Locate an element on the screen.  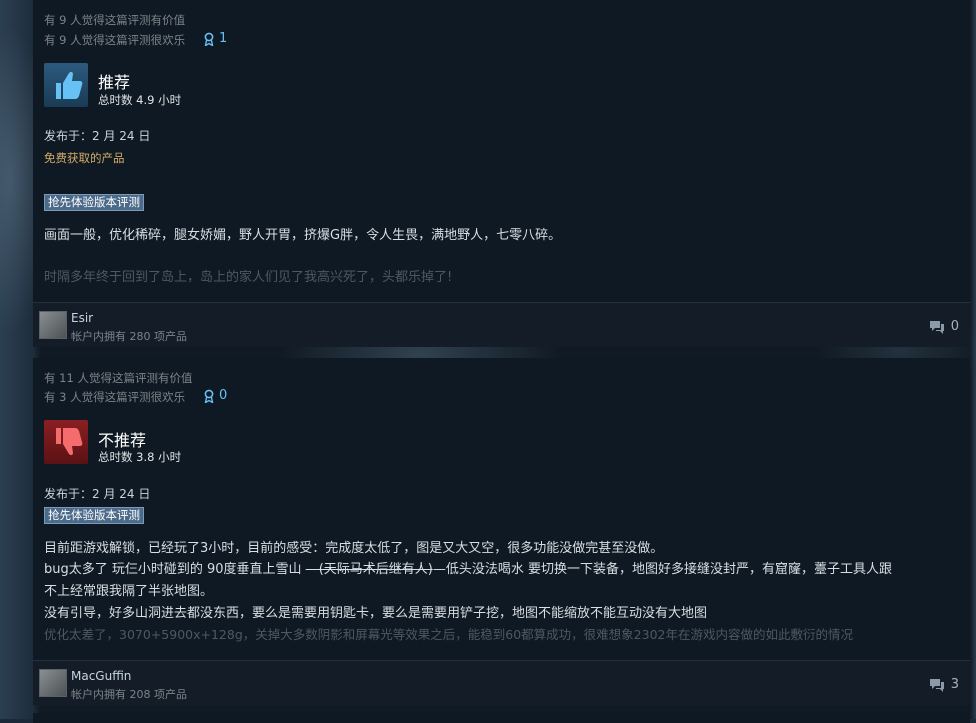
award-button: 0 is located at coordinates (215, 395).